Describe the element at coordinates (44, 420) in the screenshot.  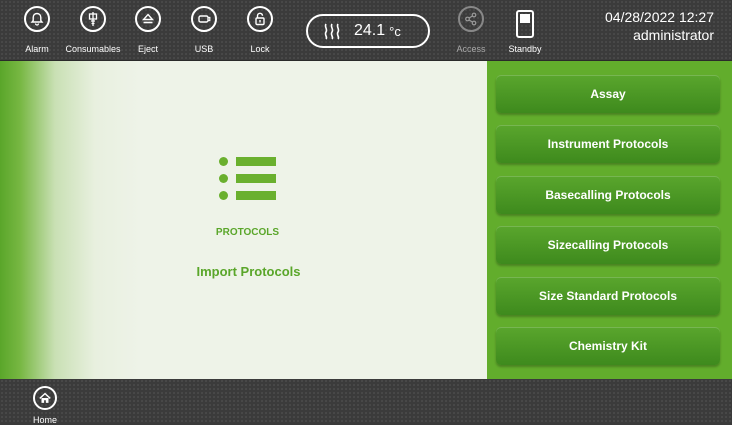
I see `home-label: Home` at that location.